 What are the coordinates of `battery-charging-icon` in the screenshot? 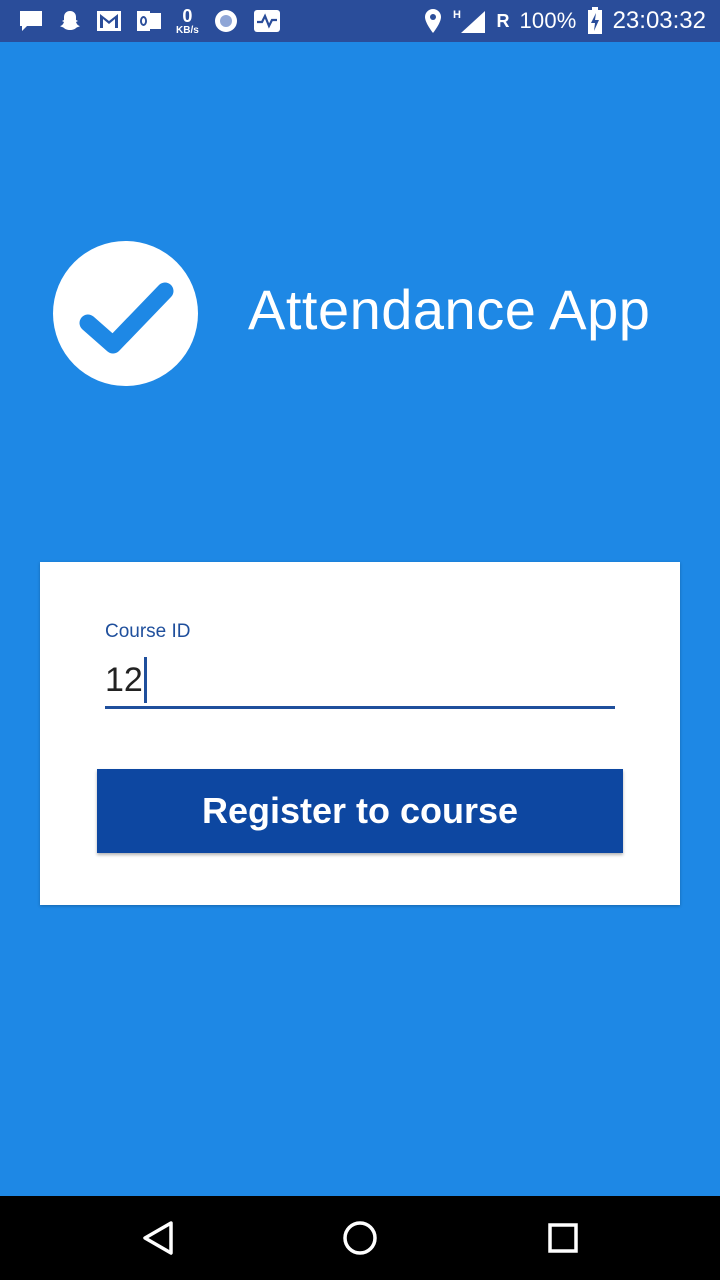 It's located at (595, 21).